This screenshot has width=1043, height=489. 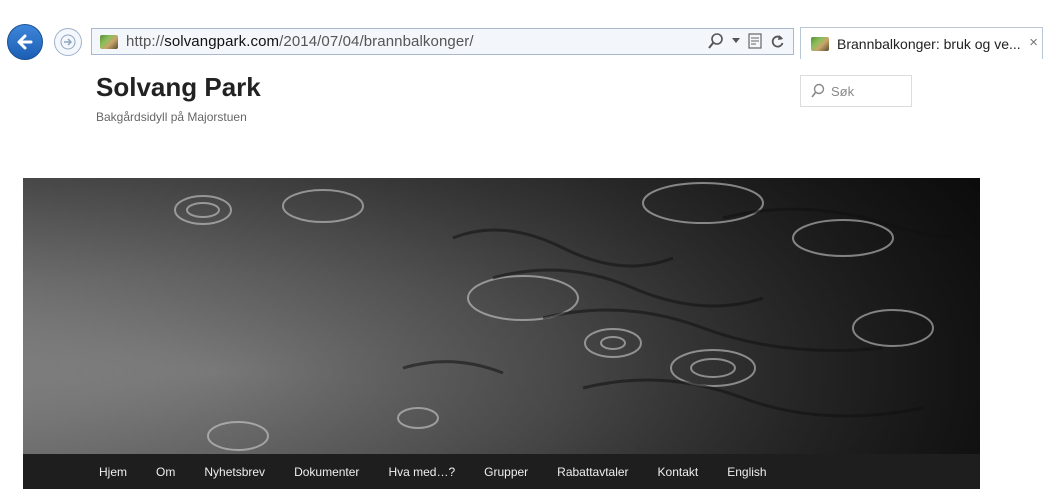 I want to click on search-input, so click(x=871, y=91).